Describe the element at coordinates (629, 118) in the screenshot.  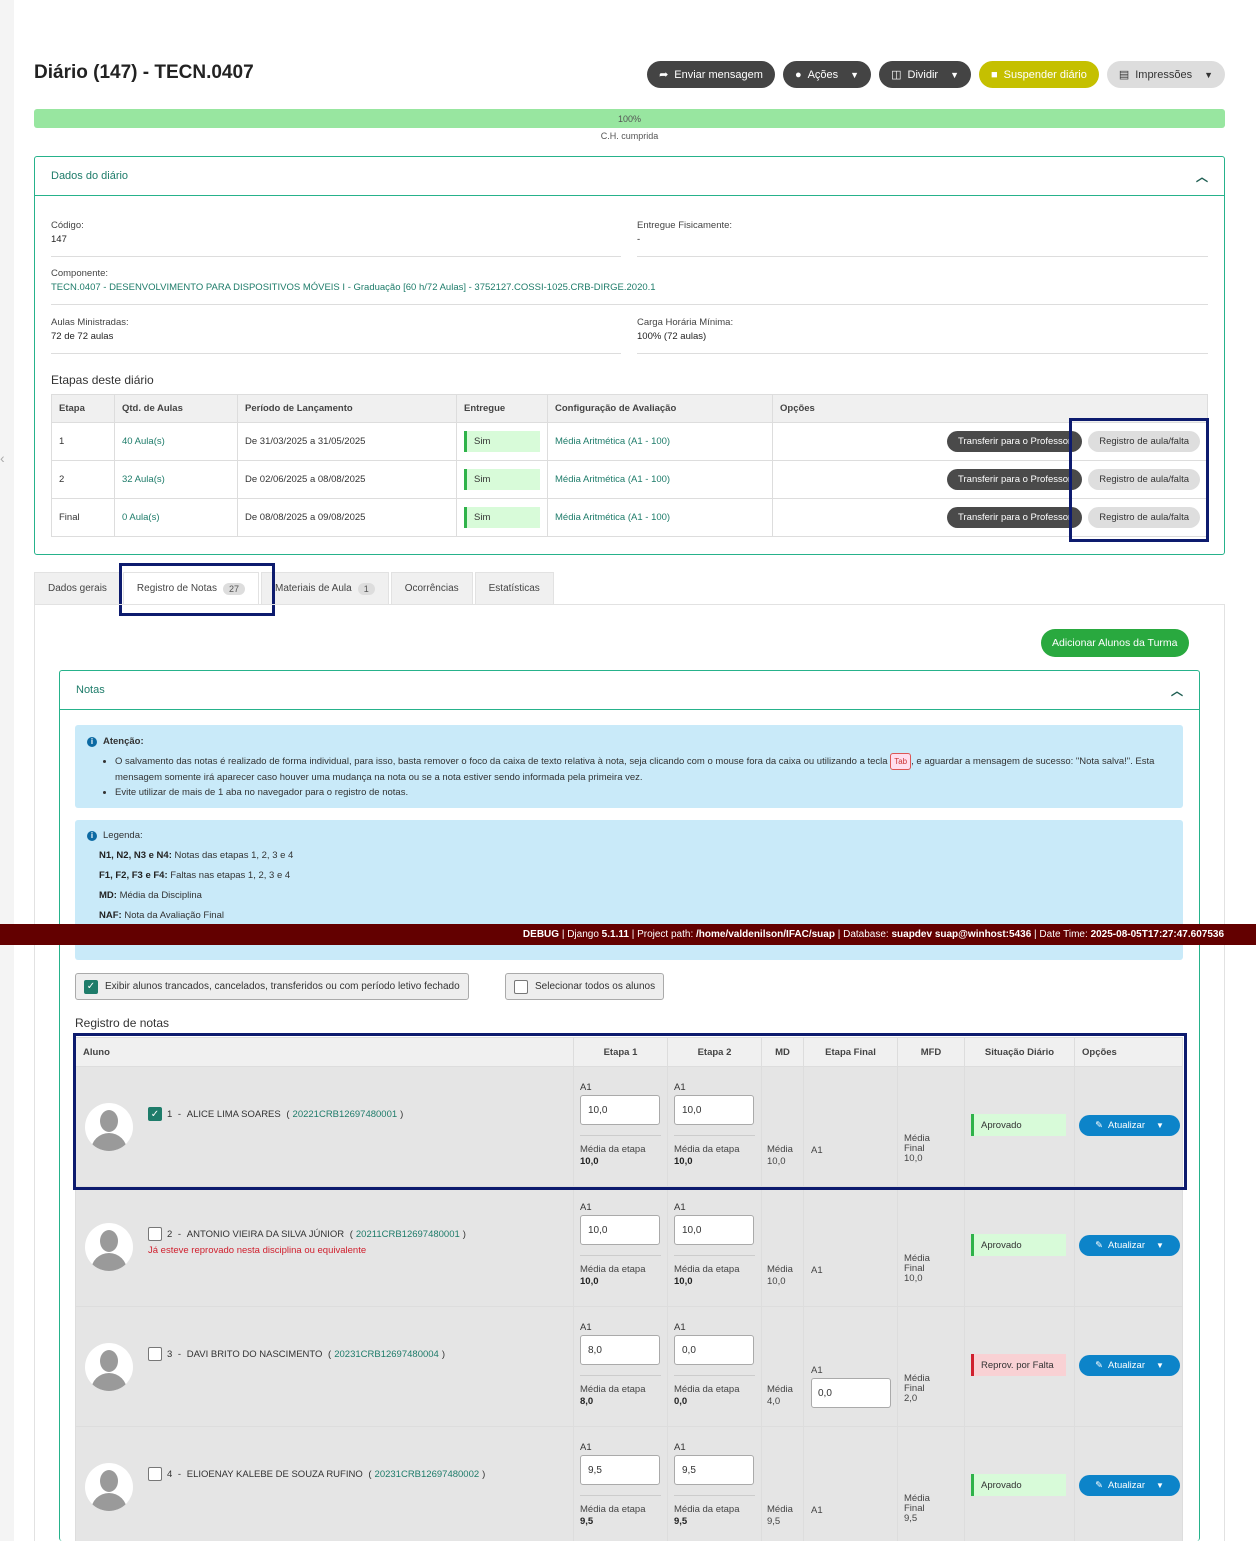
I see `progress-fill: 100%` at that location.